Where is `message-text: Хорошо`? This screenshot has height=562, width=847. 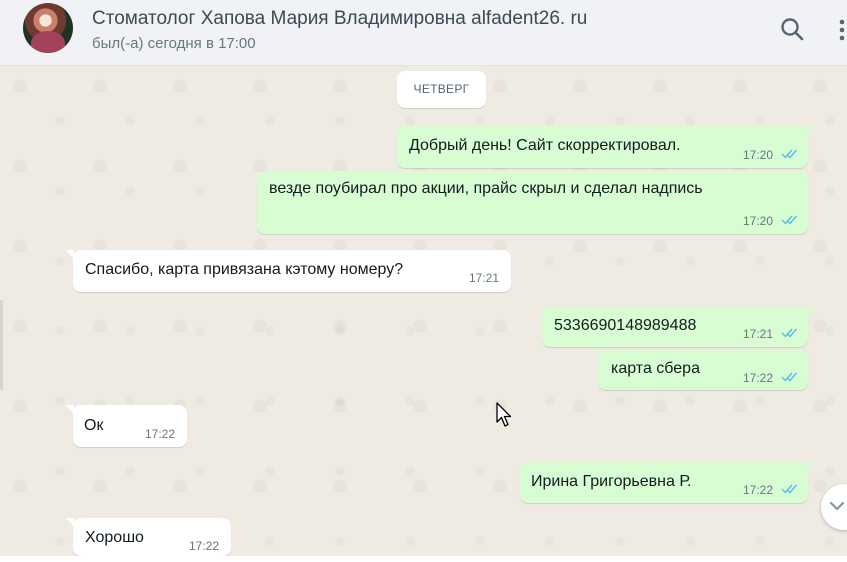 message-text: Хорошо is located at coordinates (114, 537).